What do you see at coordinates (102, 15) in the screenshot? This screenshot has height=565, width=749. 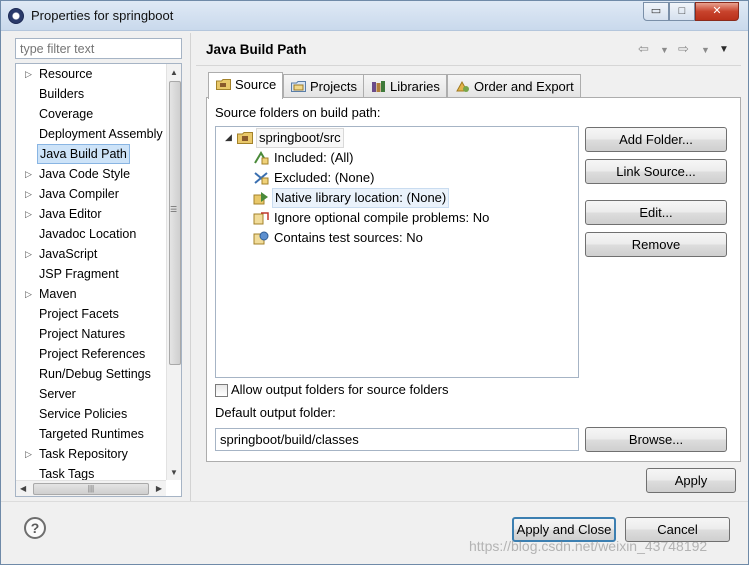 I see `window-title: Properties for springboot` at bounding box center [102, 15].